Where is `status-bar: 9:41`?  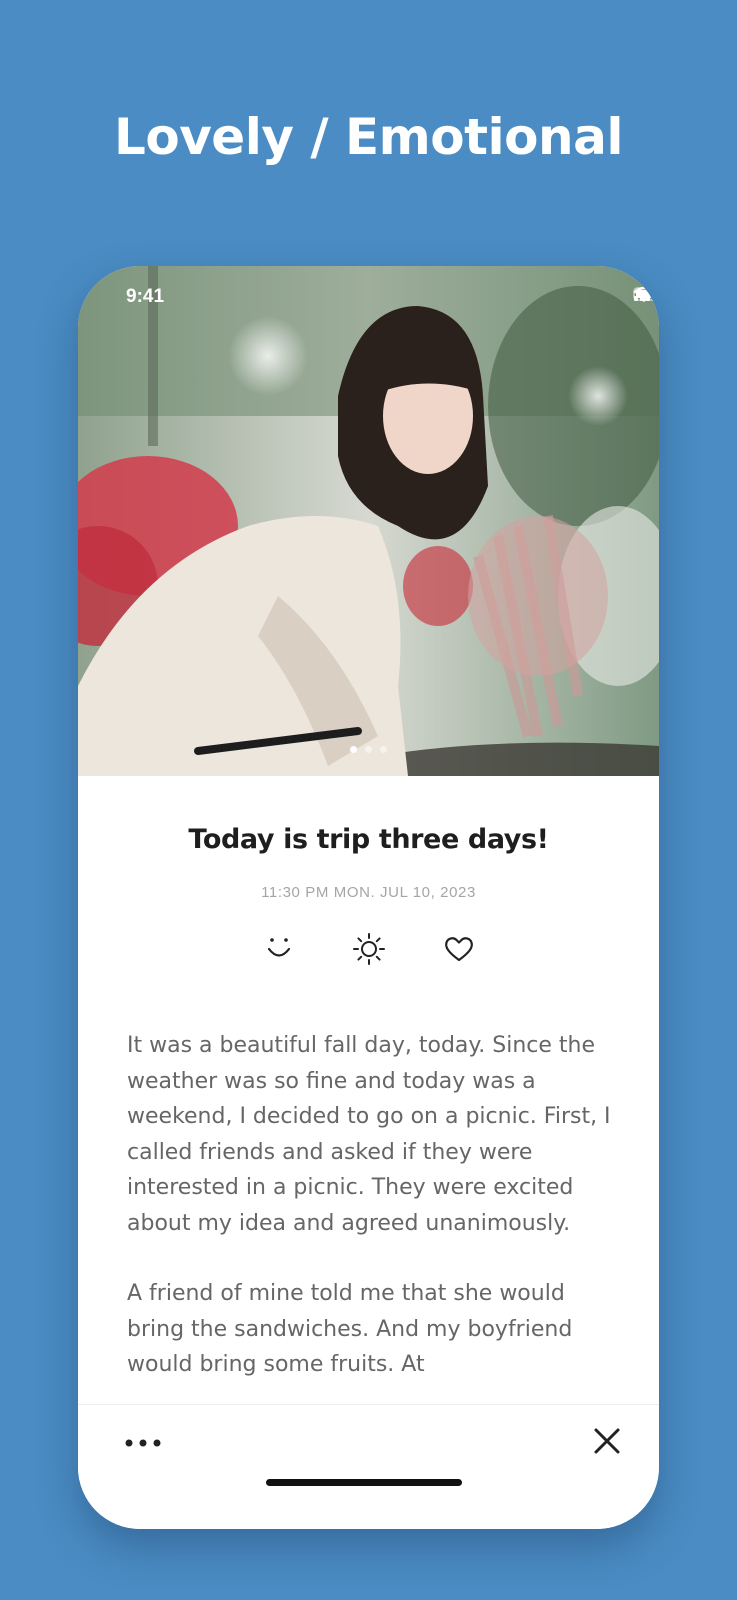
status-bar: 9:41 is located at coordinates (368, 291).